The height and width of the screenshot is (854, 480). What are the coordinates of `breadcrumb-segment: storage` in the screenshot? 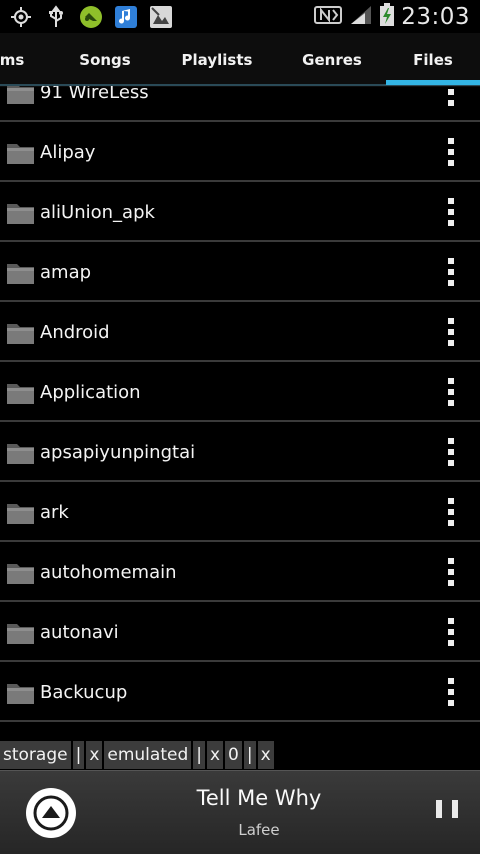 It's located at (35, 755).